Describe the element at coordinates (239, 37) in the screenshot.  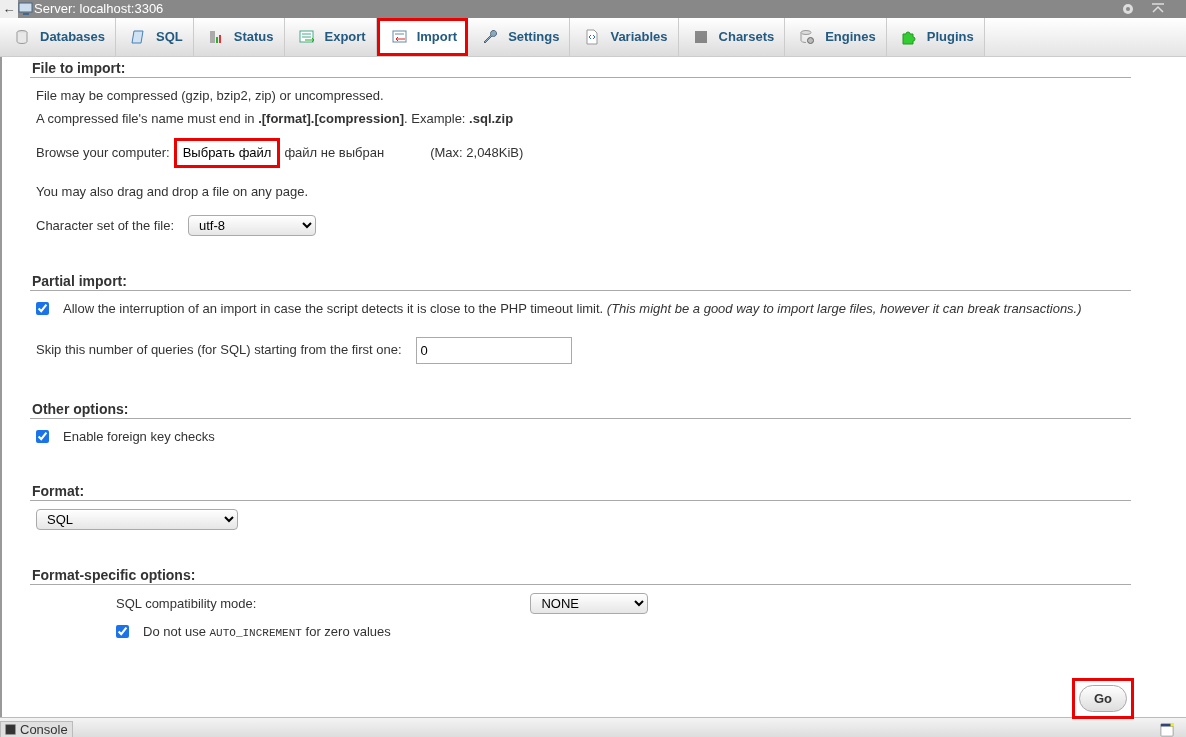
I see `nav-tab: Status` at that location.